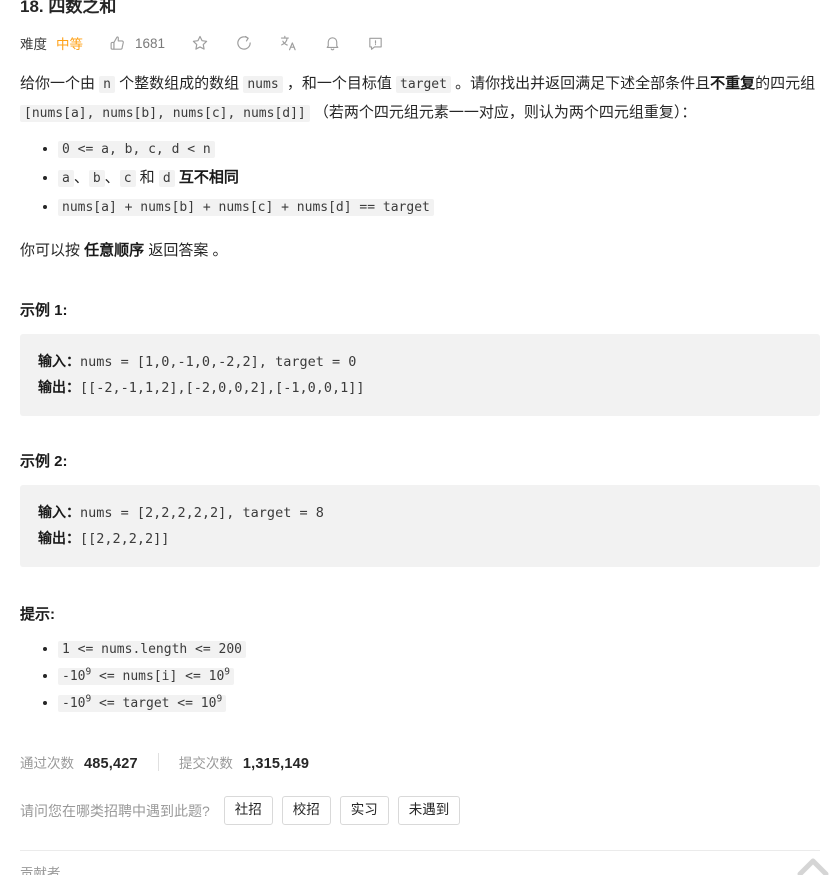 This screenshot has height=875, width=840. I want to click on feedback-button, so click(375, 43).